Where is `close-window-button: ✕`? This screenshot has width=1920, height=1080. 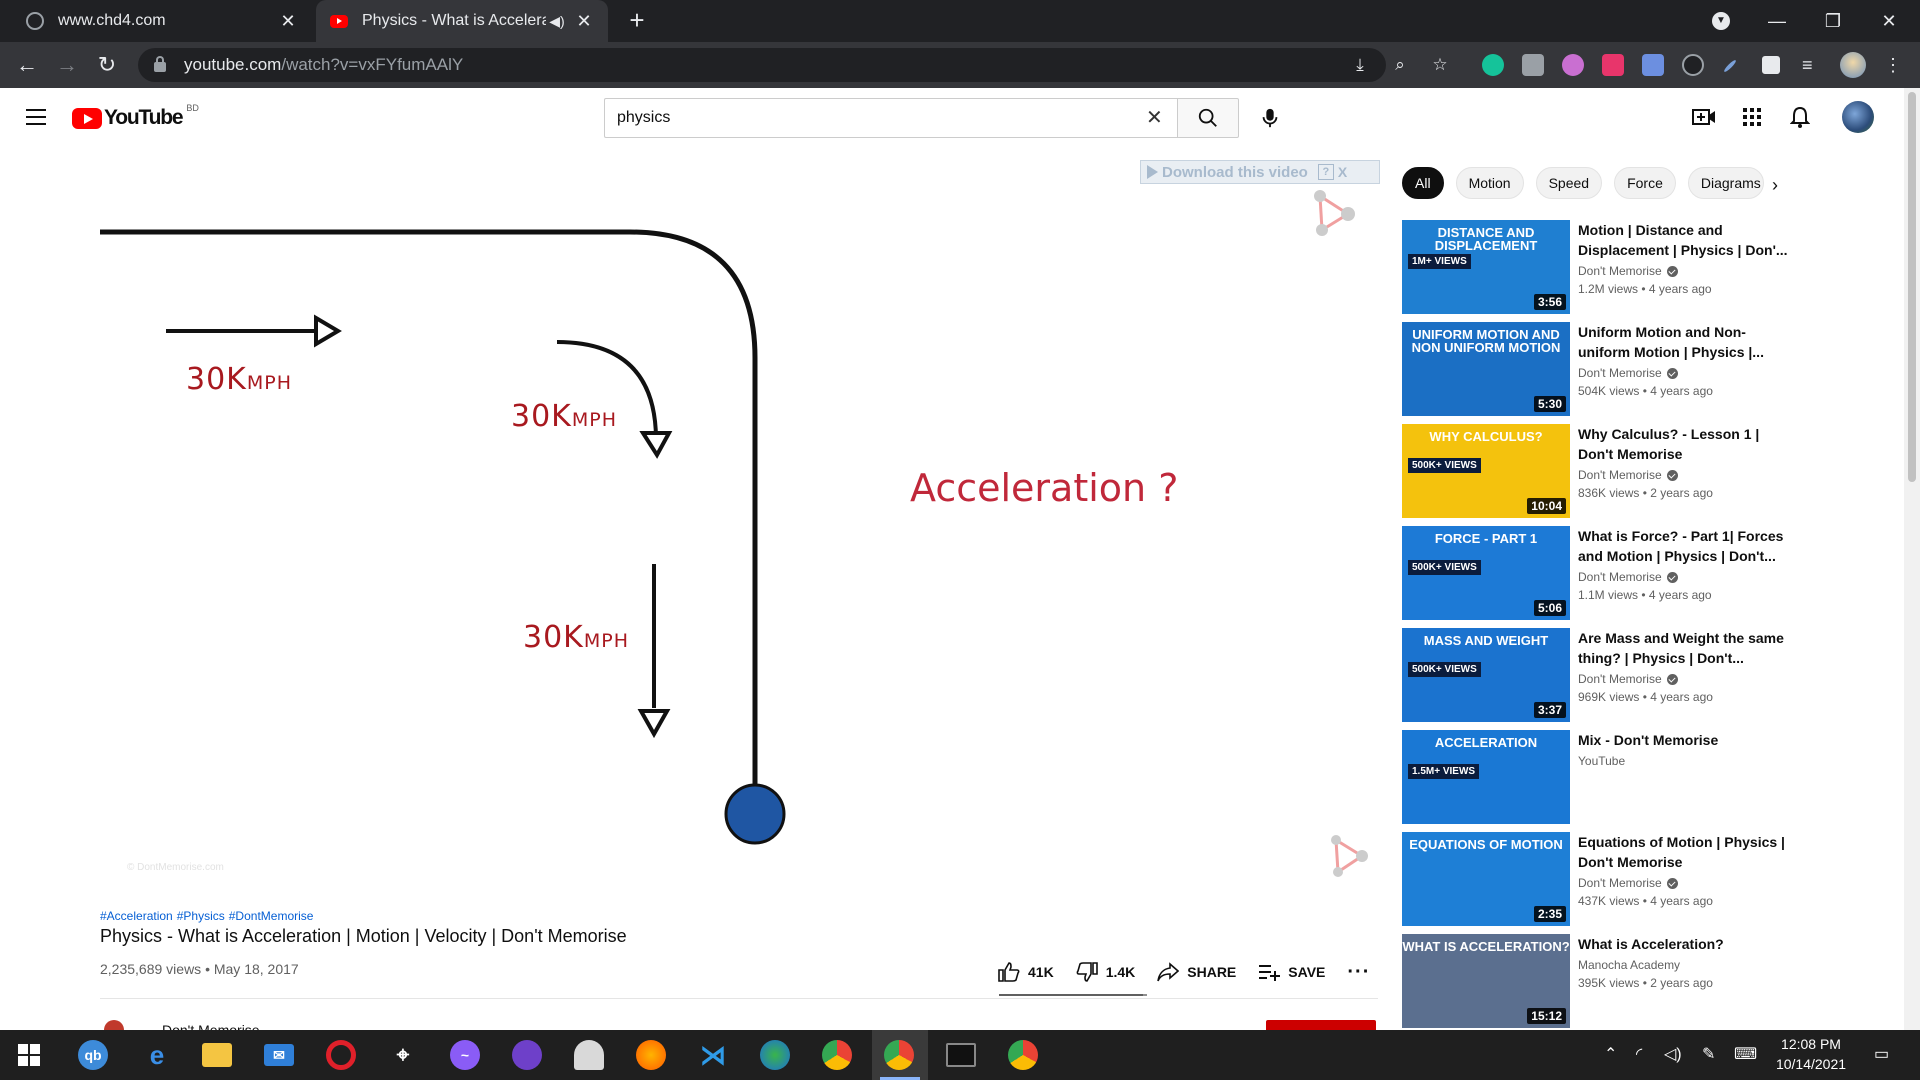 close-window-button: ✕ is located at coordinates (1889, 21).